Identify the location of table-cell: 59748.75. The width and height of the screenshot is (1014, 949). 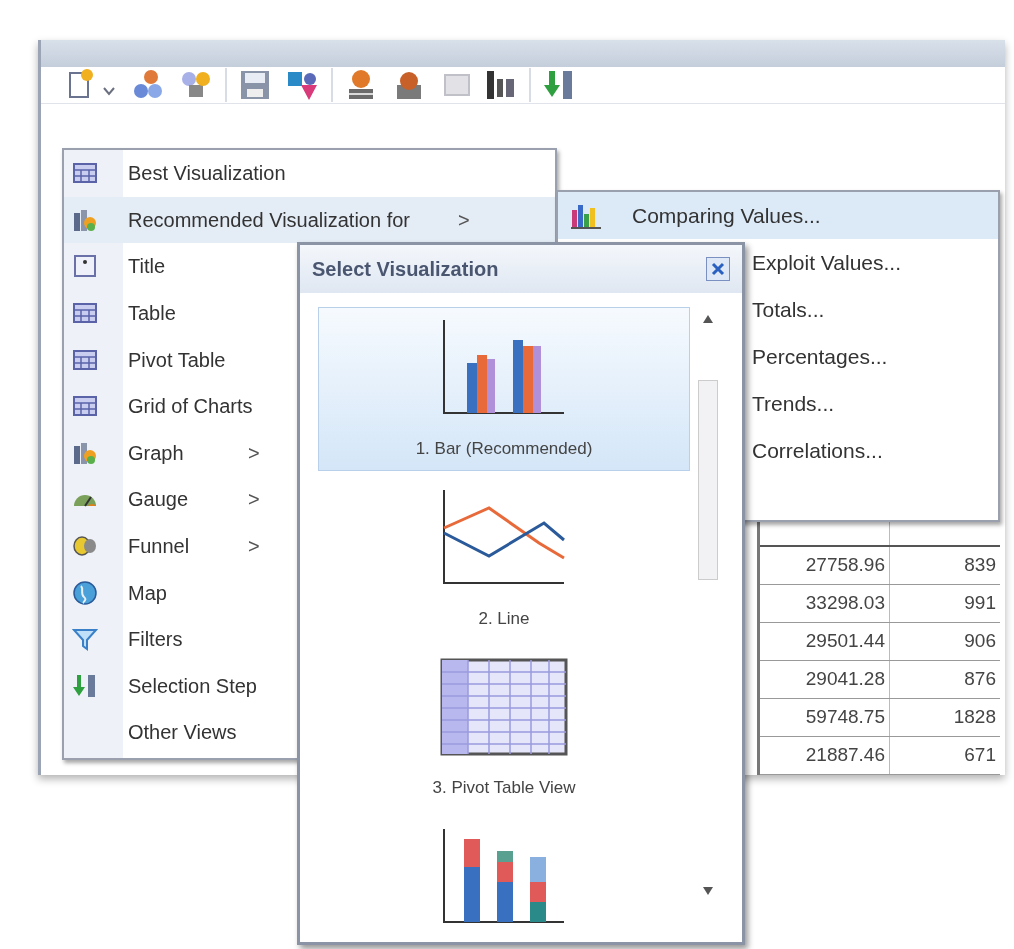
(825, 717).